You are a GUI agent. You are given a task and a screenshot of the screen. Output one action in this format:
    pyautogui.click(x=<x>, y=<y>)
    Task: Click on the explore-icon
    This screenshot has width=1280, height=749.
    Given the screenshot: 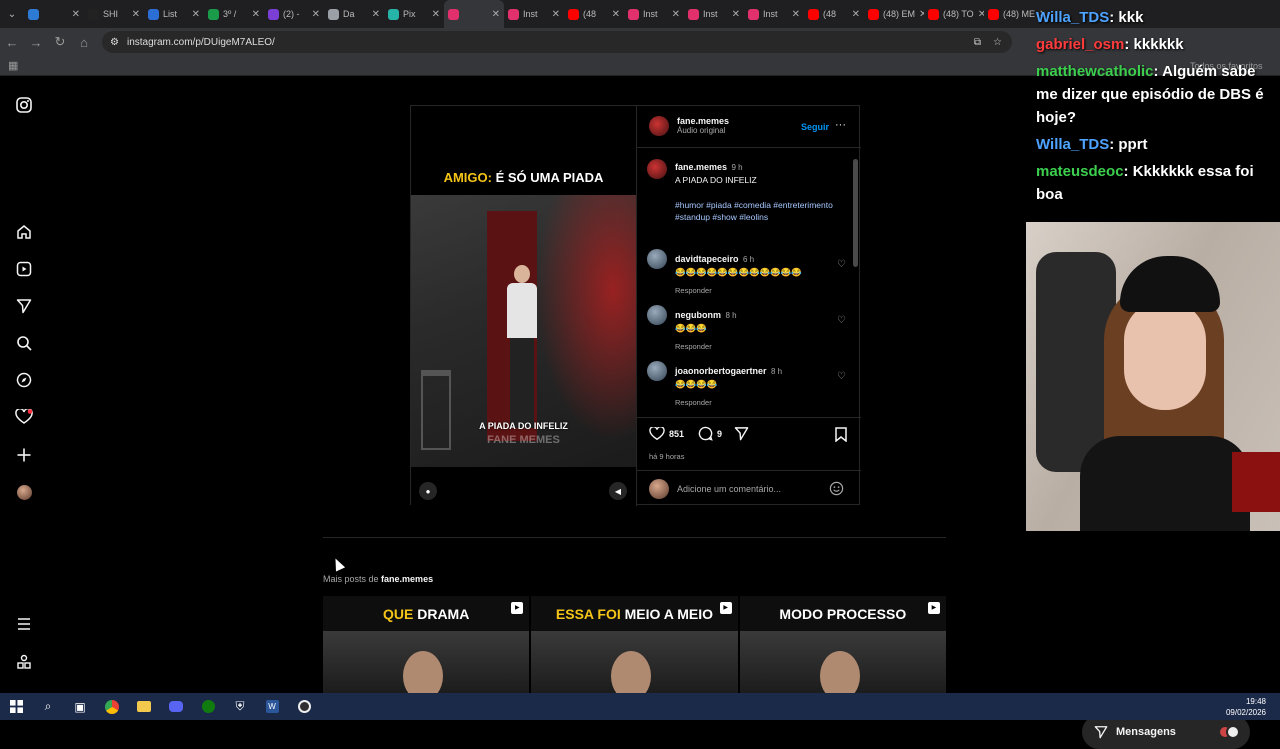 What is the action you would take?
    pyautogui.click(x=24, y=380)
    